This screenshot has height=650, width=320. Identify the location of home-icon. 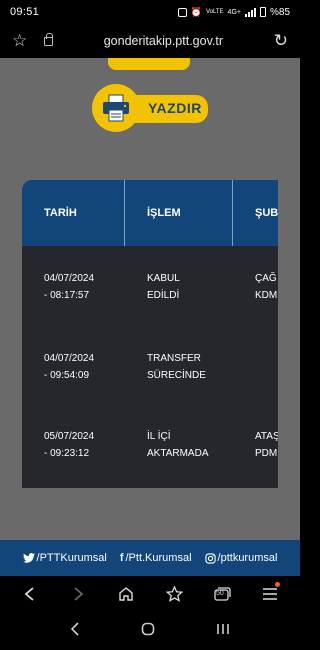
(126, 594).